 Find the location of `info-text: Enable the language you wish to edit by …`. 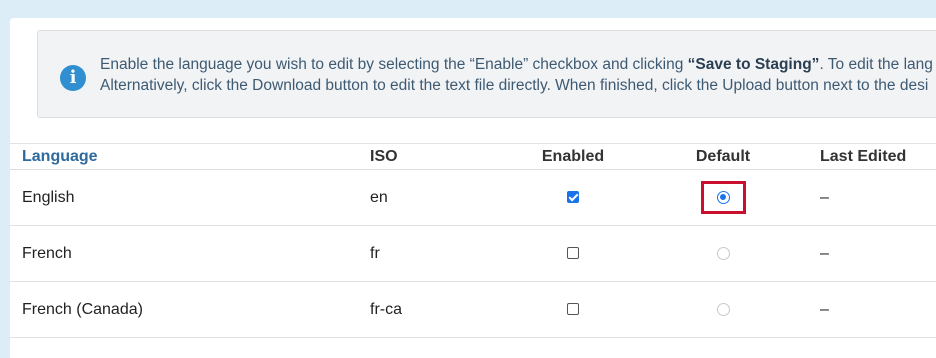

info-text: Enable the language you wish to edit by … is located at coordinates (518, 75).